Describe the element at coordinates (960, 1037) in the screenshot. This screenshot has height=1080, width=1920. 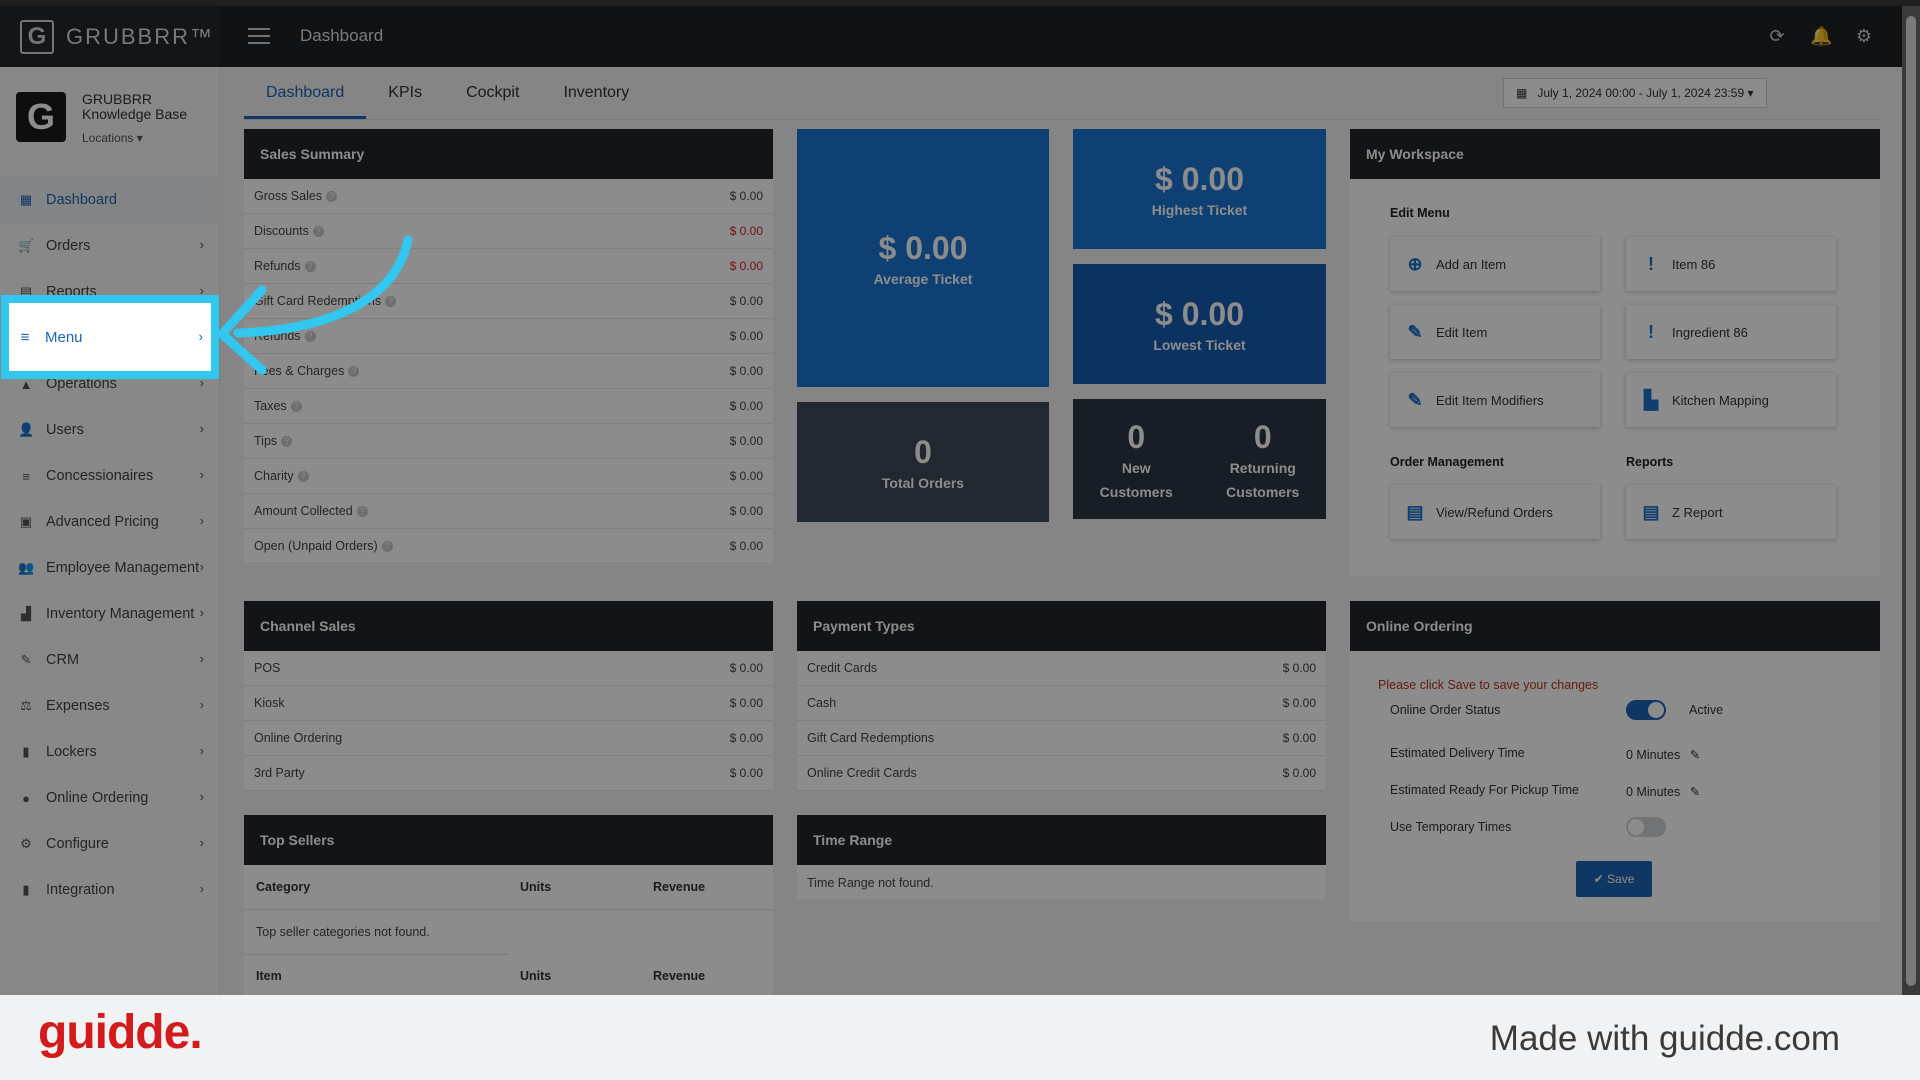
I see `guidde-footer: guidde. Made with guidde.com` at that location.